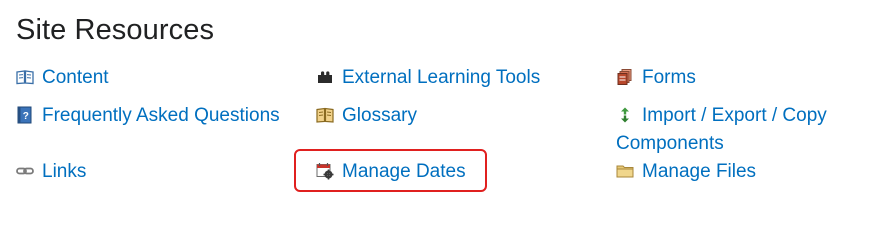 This screenshot has height=240, width=873. I want to click on link-links: Links, so click(51, 172).